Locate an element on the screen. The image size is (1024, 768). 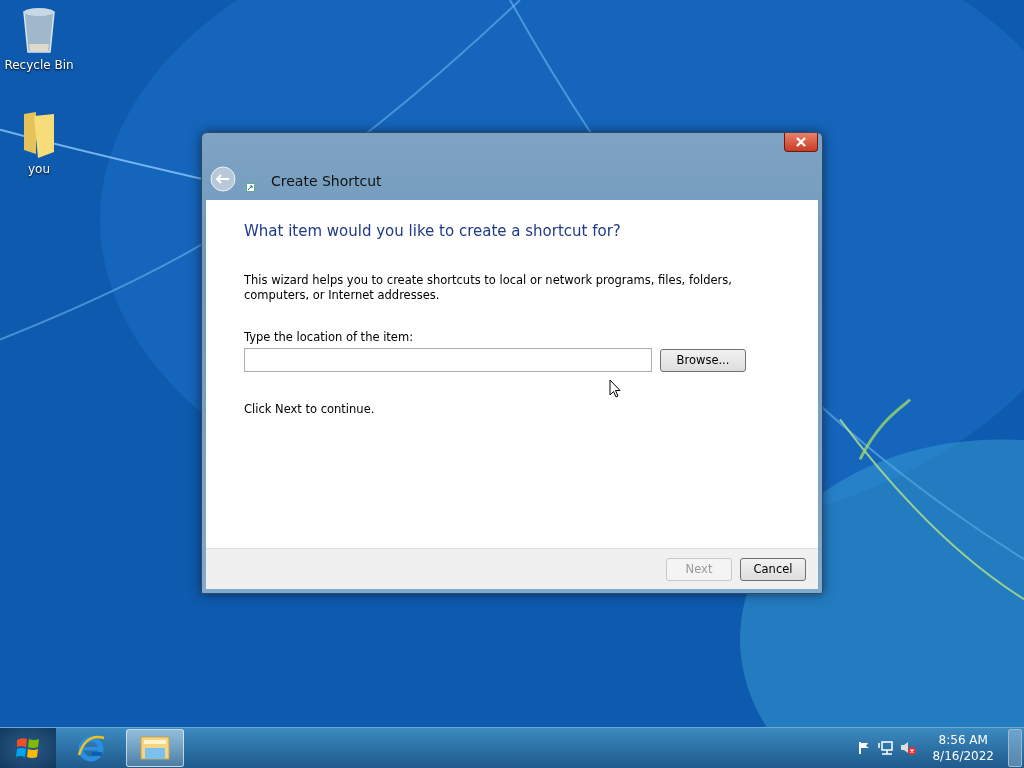
network-icon is located at coordinates (886, 748).